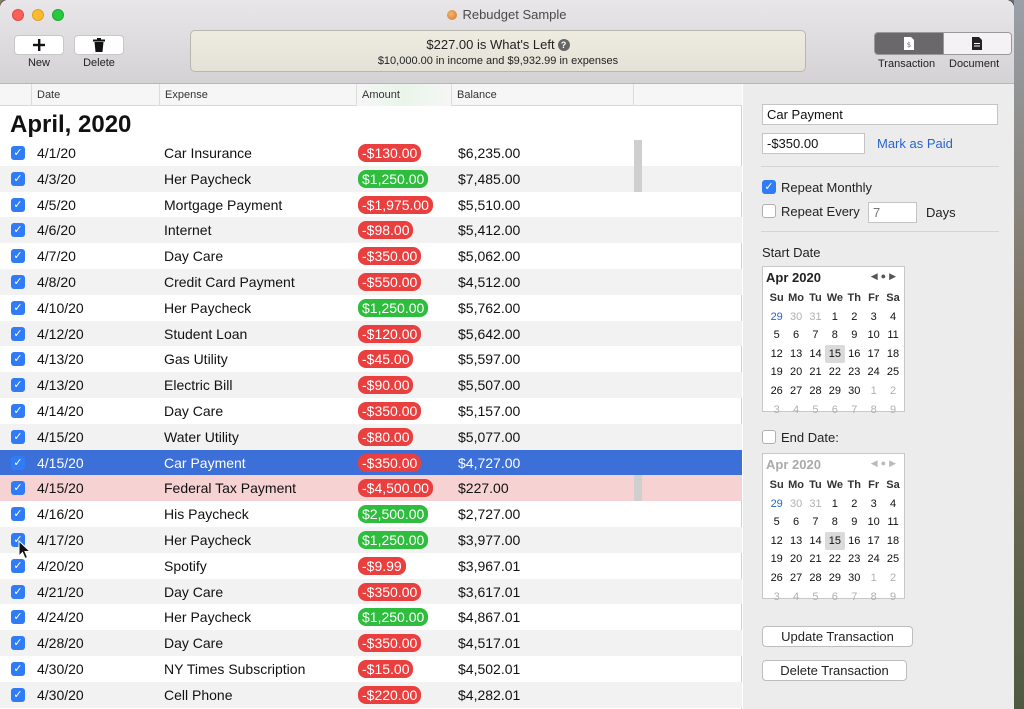 The height and width of the screenshot is (709, 1024). I want to click on table-row: ✓ 4/28/20 Day Care -$350.00 $4,517.01, so click(371, 643).